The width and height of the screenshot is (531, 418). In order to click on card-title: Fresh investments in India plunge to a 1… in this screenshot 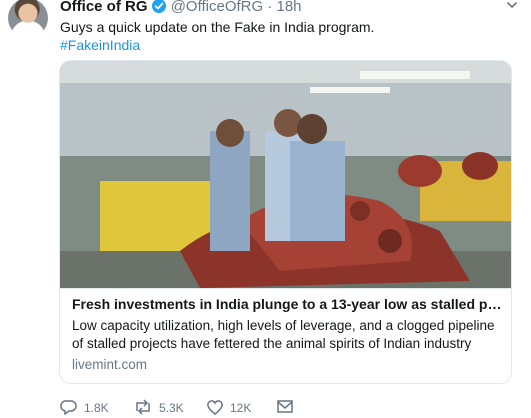, I will do `click(287, 304)`.